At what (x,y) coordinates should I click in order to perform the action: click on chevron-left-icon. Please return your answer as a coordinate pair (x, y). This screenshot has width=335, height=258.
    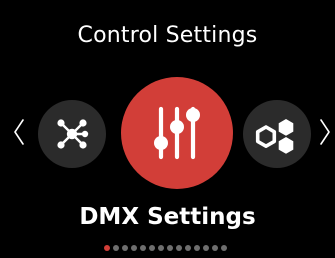
    Looking at the image, I should click on (19, 132).